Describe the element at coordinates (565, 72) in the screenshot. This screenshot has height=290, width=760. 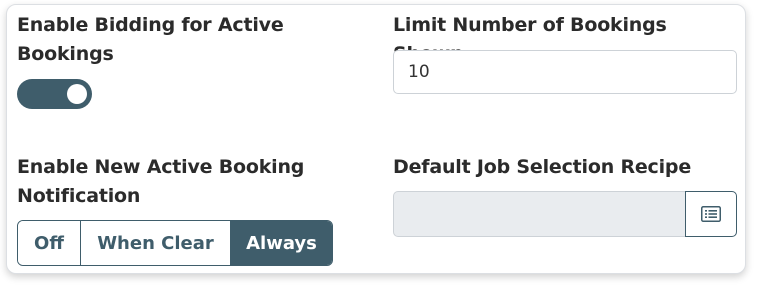
I see `limit-input` at that location.